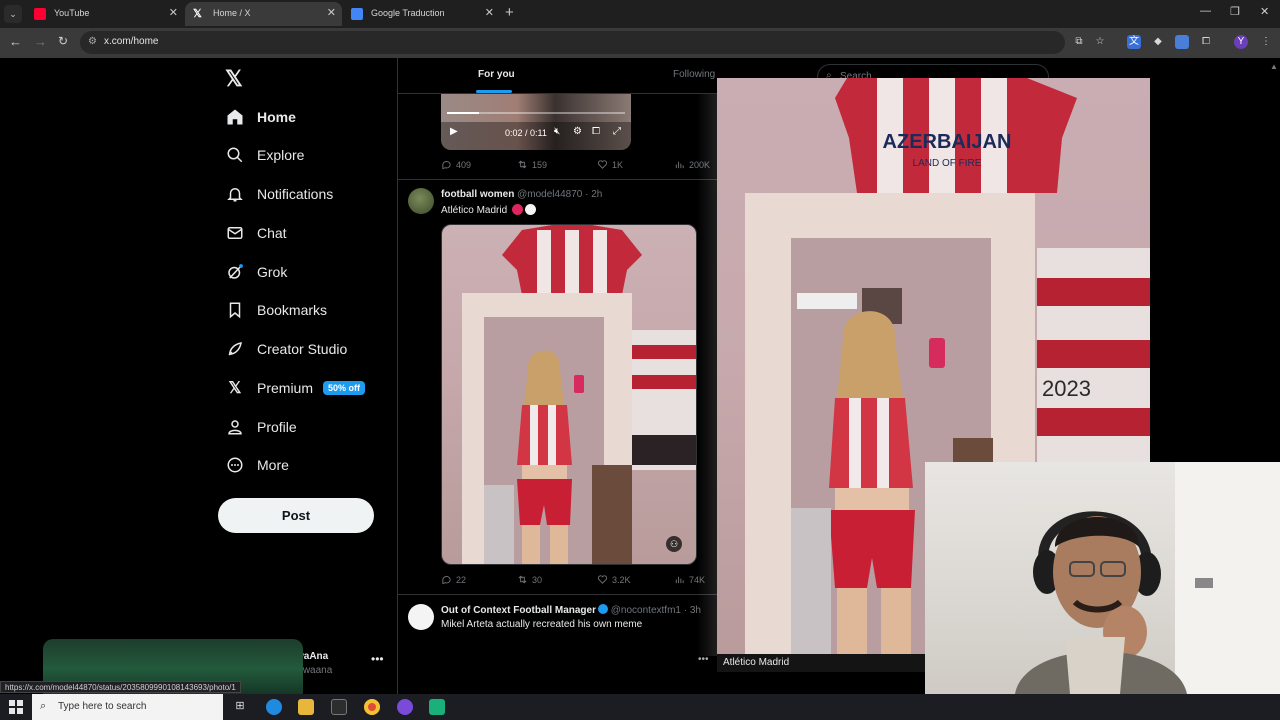  I want to click on store-icon, so click(339, 707).